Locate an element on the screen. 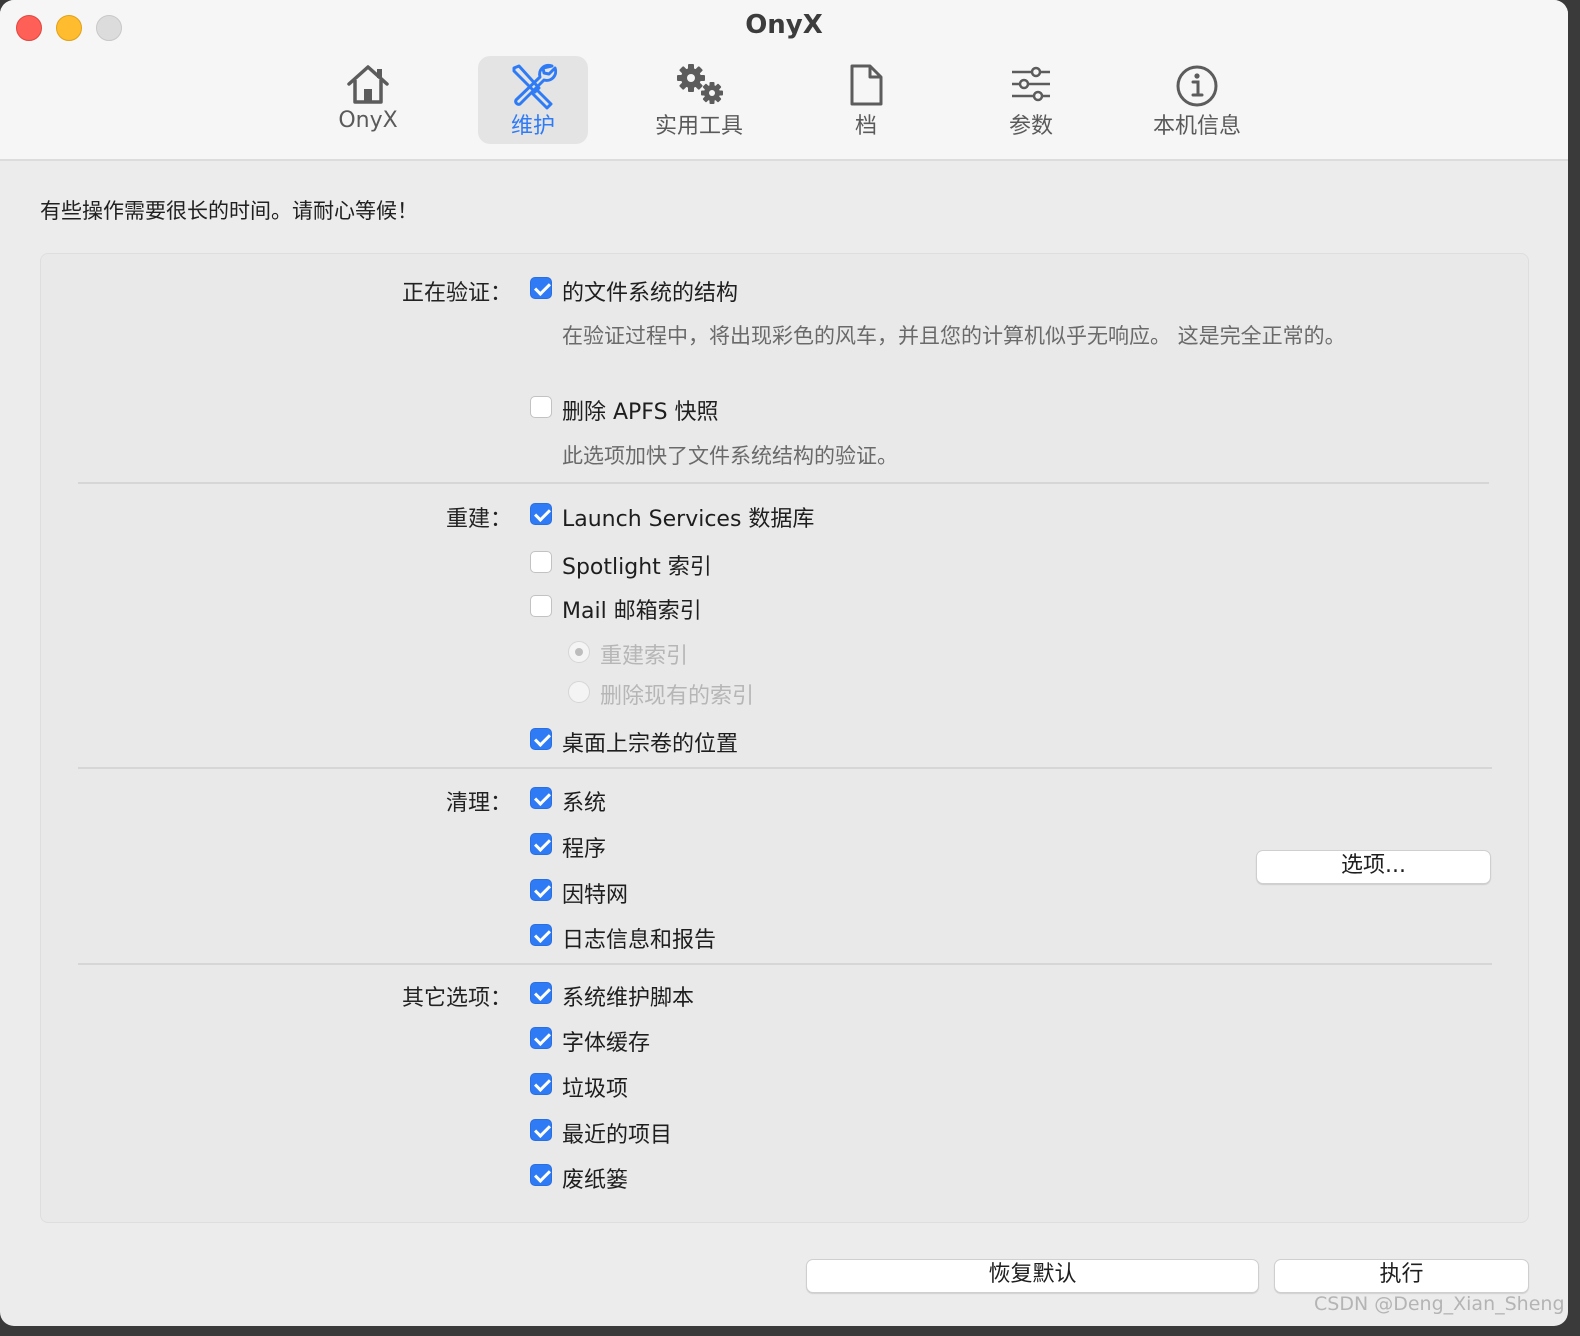  mail-index-checkbox is located at coordinates (541, 606).